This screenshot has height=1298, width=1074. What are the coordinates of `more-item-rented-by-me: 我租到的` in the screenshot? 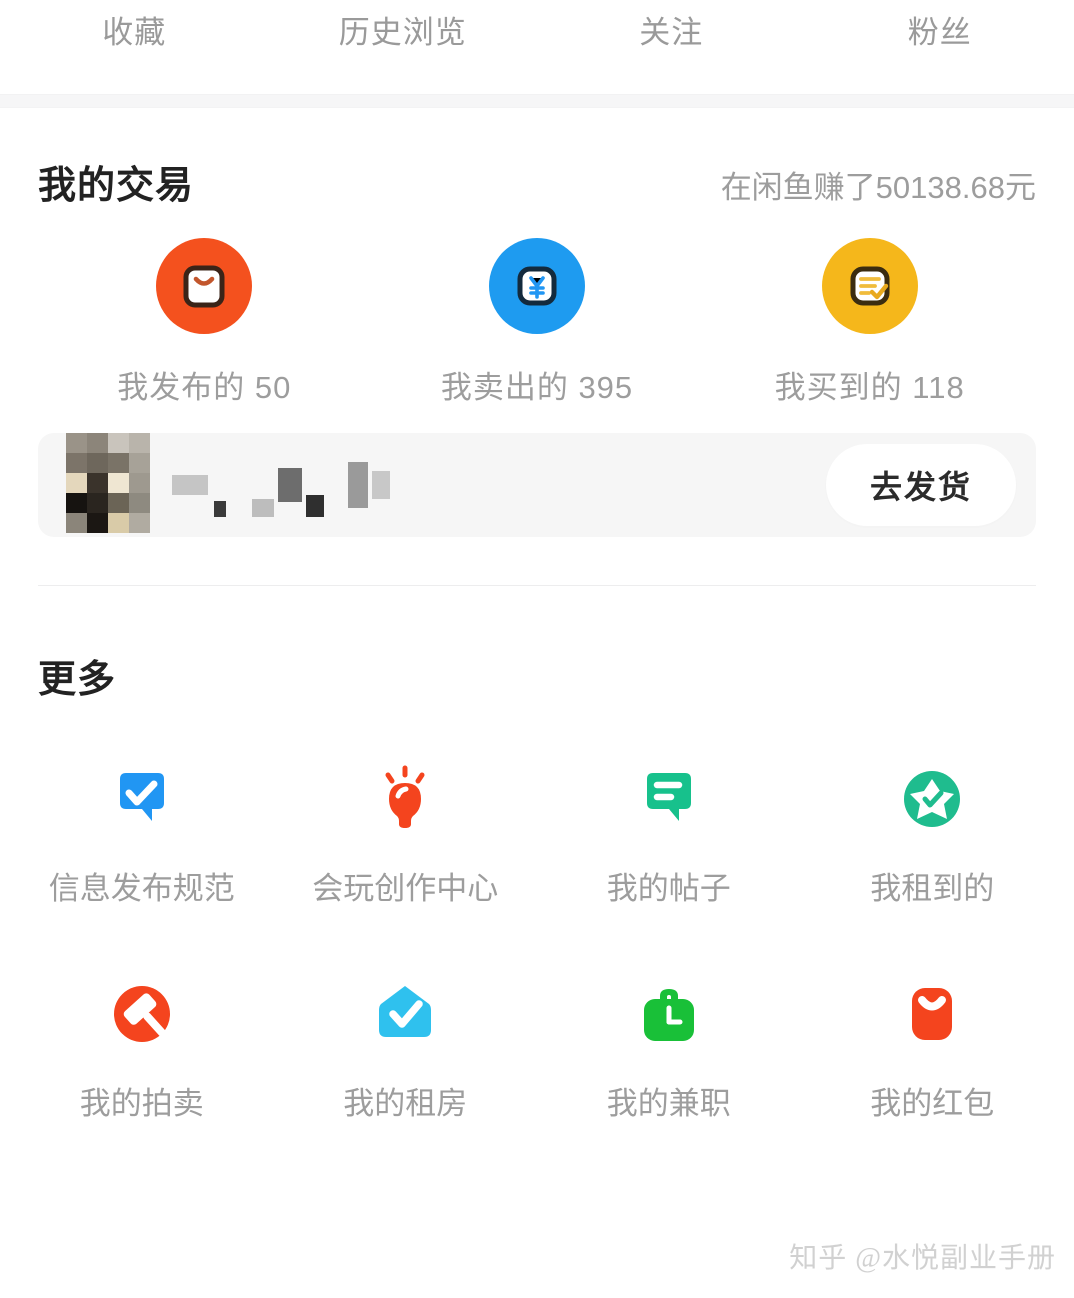 It's located at (933, 833).